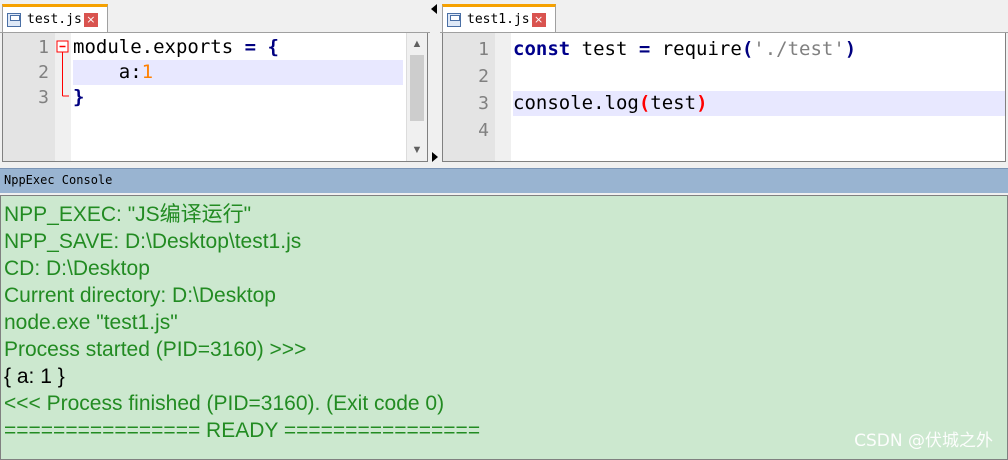 Image resolution: width=1008 pixels, height=460 pixels. What do you see at coordinates (504, 180) in the screenshot?
I see `console-title-bar: NppExec Console` at bounding box center [504, 180].